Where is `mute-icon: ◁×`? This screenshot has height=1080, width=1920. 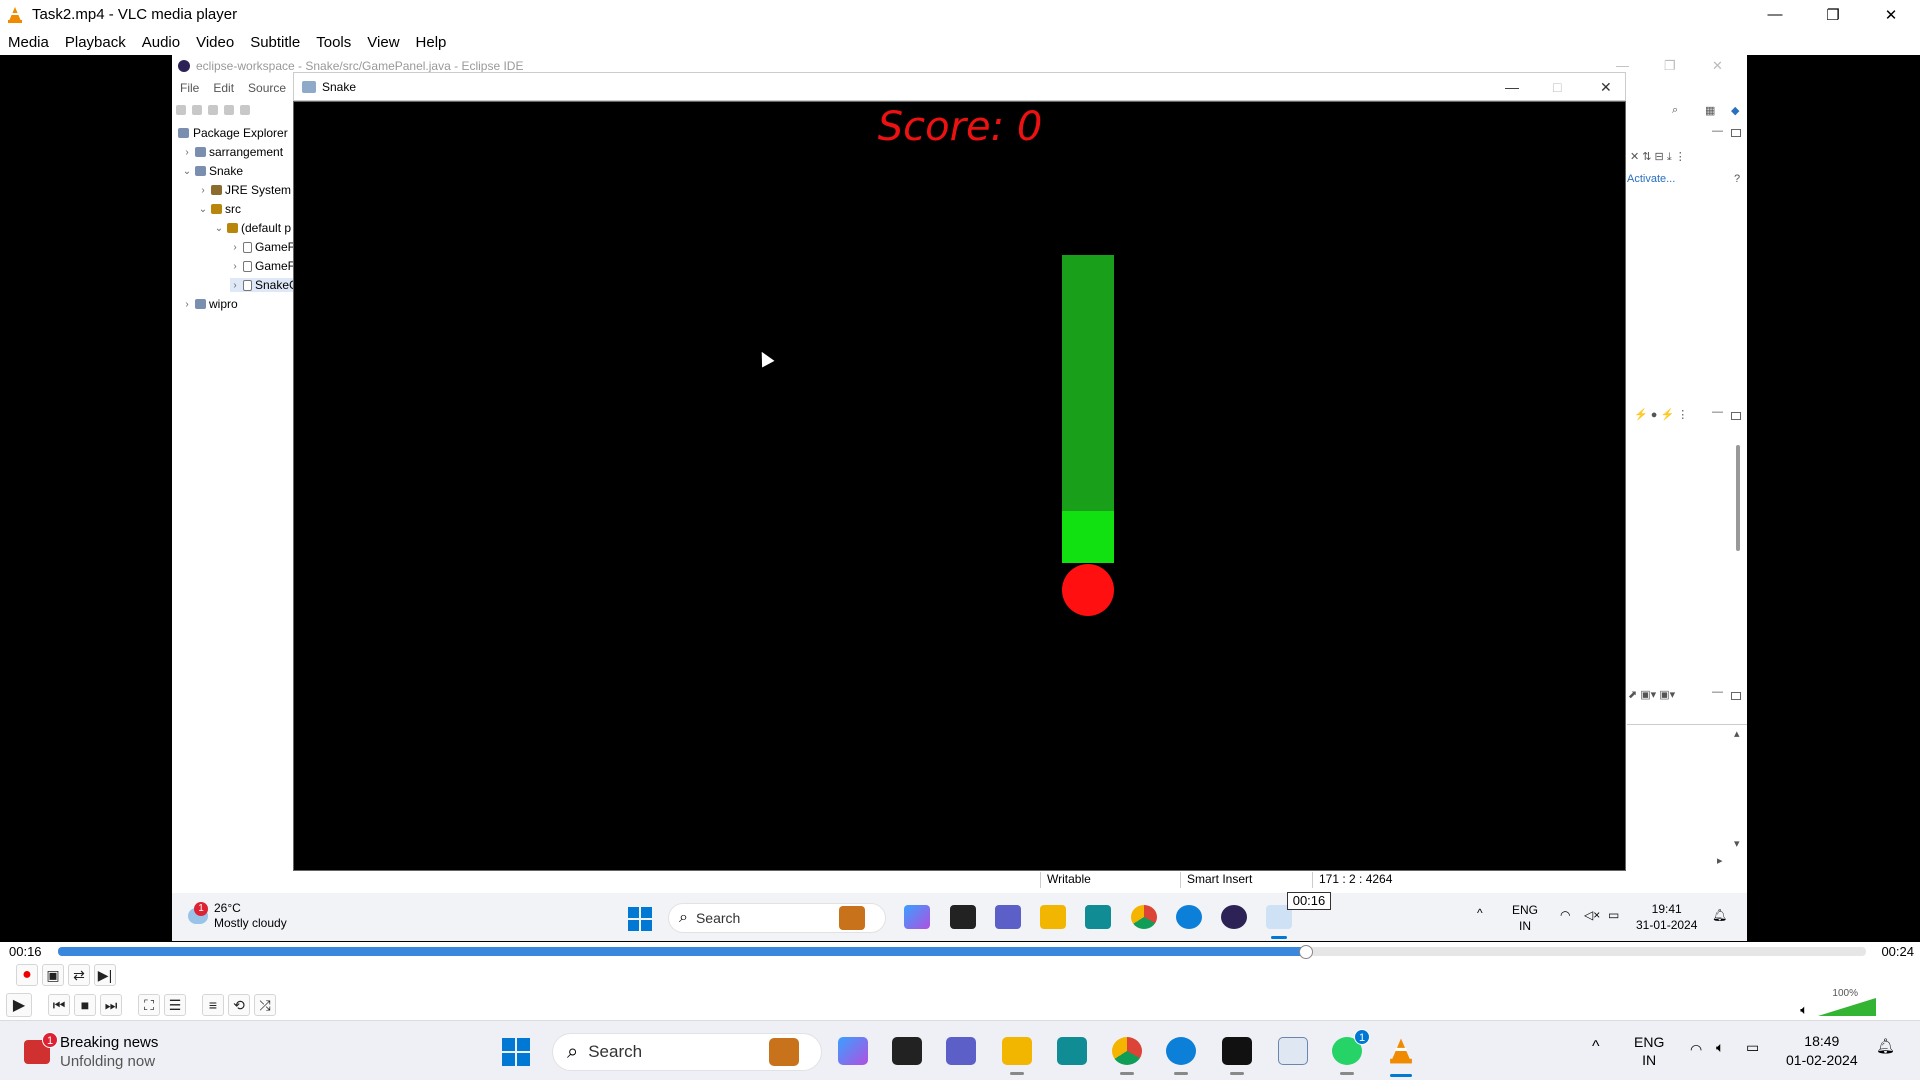 mute-icon: ◁× is located at coordinates (1592, 915).